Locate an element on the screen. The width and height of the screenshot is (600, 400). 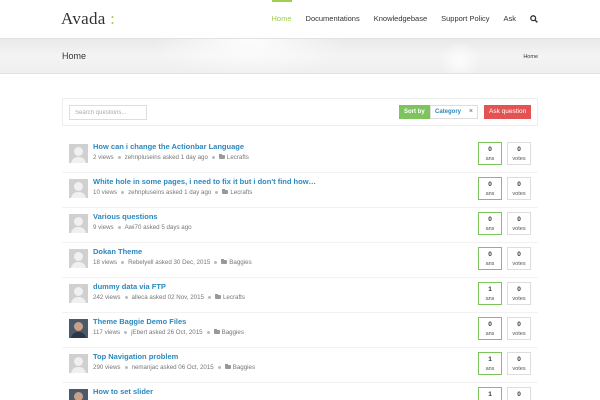
view-count: 2 views is located at coordinates (103, 157).